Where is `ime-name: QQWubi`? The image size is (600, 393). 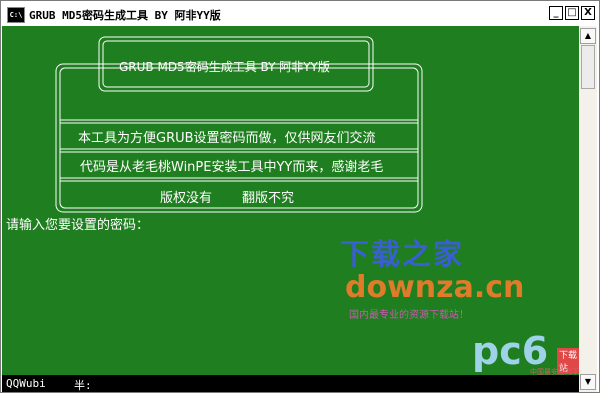 ime-name: QQWubi is located at coordinates (26, 383).